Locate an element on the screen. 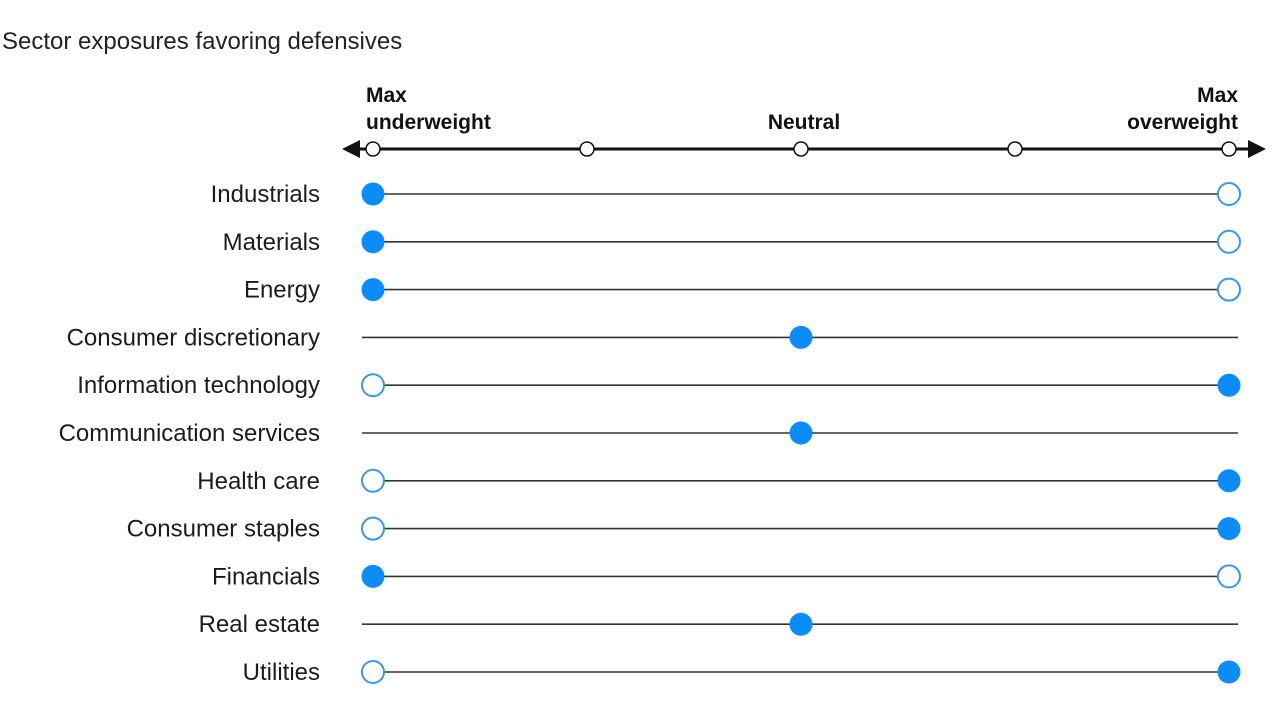 The width and height of the screenshot is (1280, 720). sector-row: Consumer discretionary is located at coordinates (652, 337).